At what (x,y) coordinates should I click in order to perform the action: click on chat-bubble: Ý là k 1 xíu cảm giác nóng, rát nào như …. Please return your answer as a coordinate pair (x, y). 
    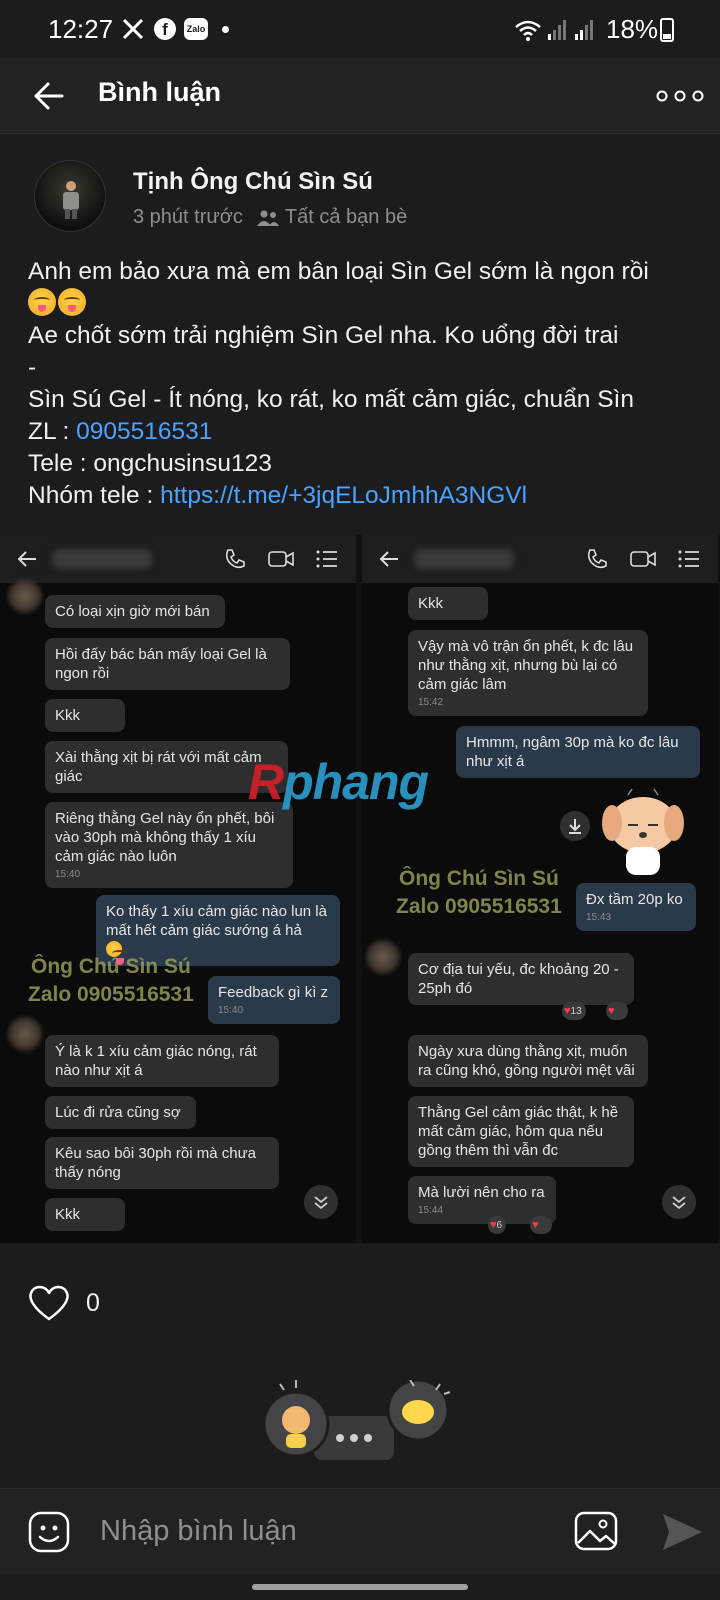
    Looking at the image, I should click on (162, 1061).